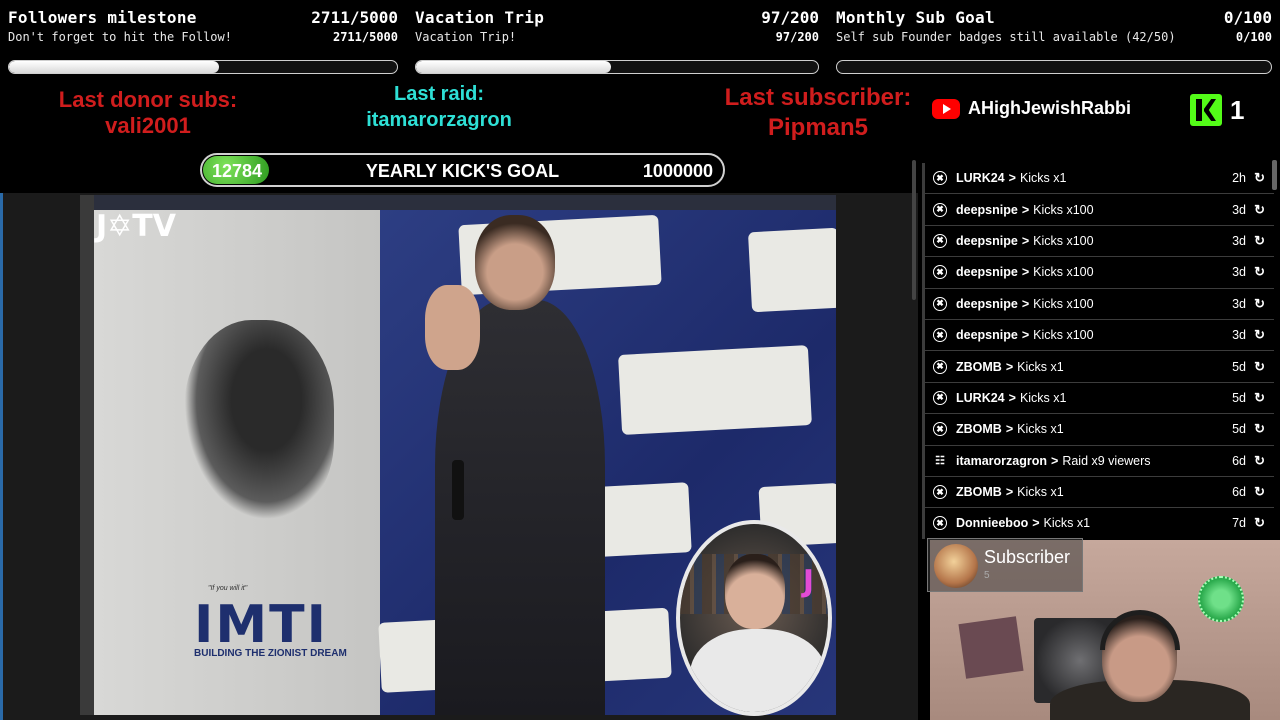 This screenshot has width=1280, height=720. What do you see at coordinates (790, 17) in the screenshot?
I see `goal-count: 97/200` at bounding box center [790, 17].